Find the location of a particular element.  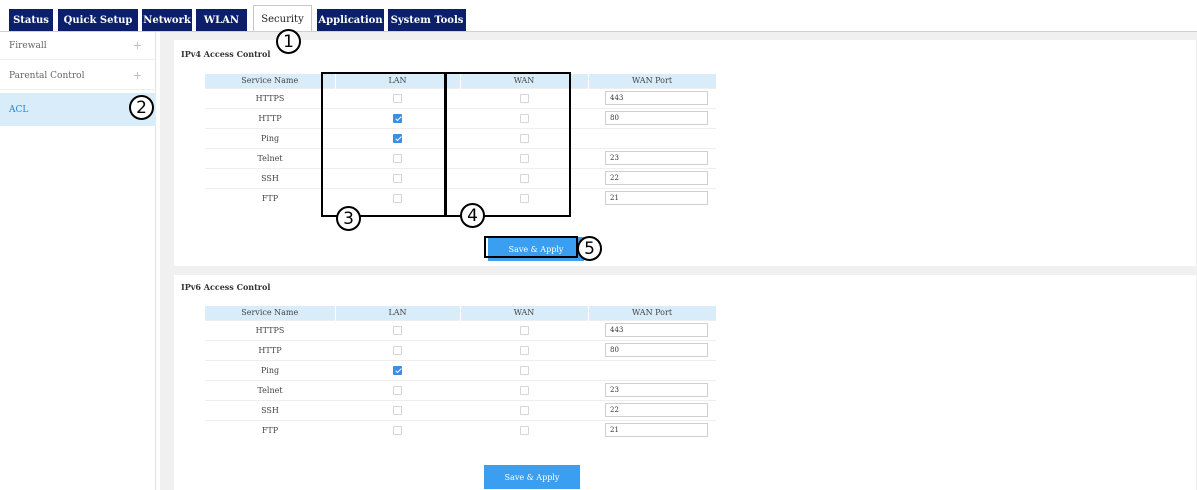

sidebar-item-label: ACL is located at coordinates (19, 109).